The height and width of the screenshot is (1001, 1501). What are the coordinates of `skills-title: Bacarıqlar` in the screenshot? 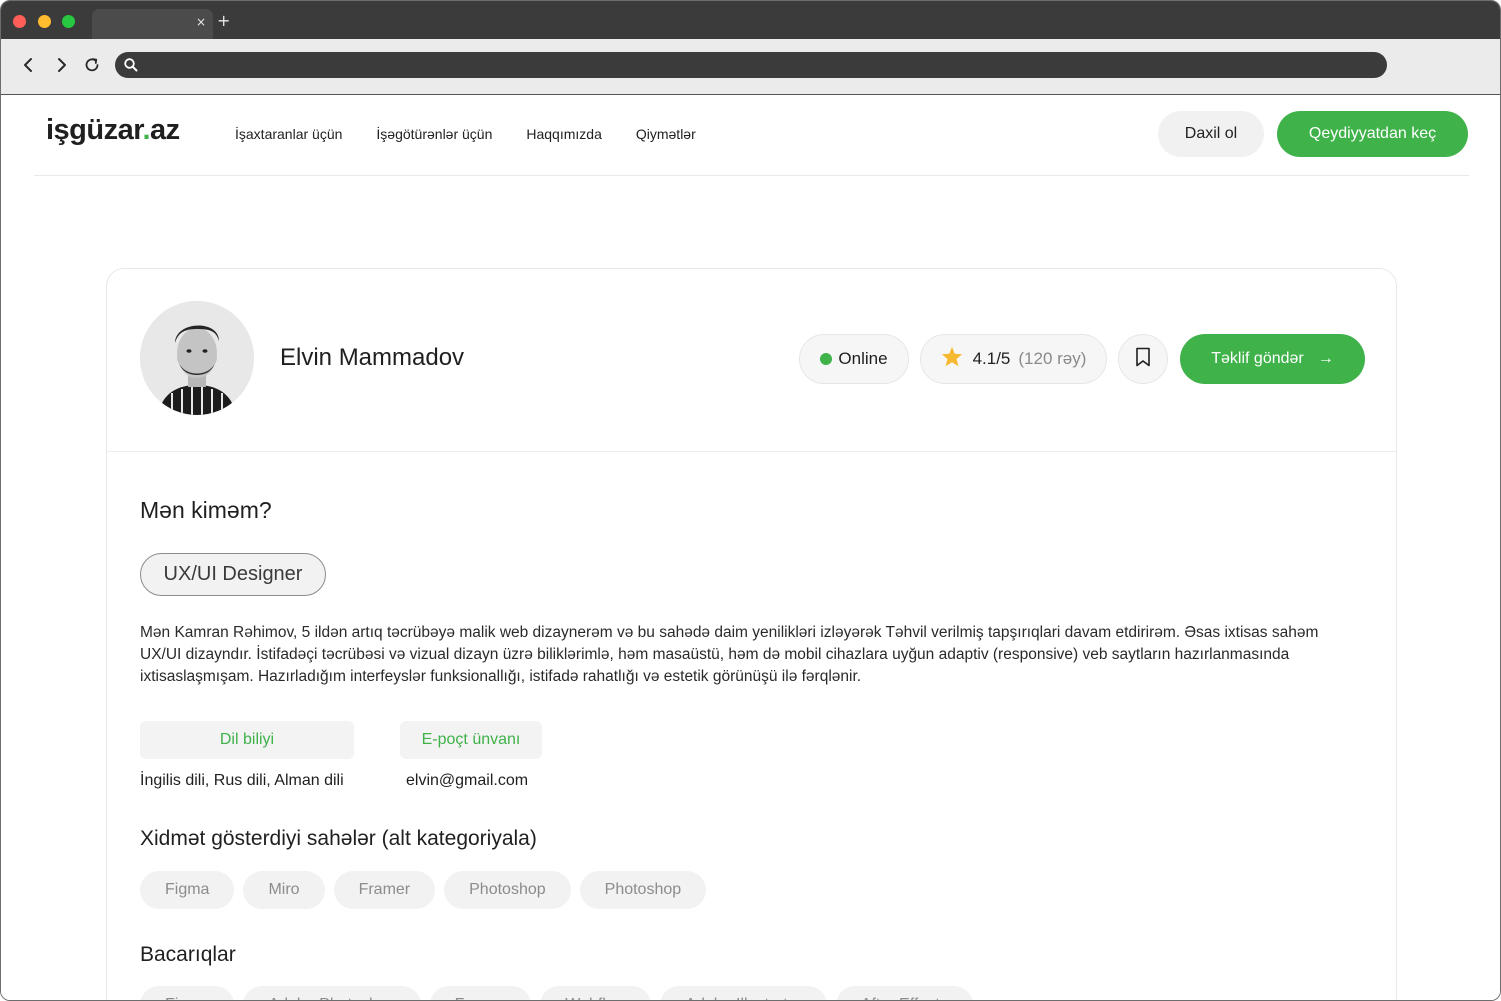 It's located at (188, 954).